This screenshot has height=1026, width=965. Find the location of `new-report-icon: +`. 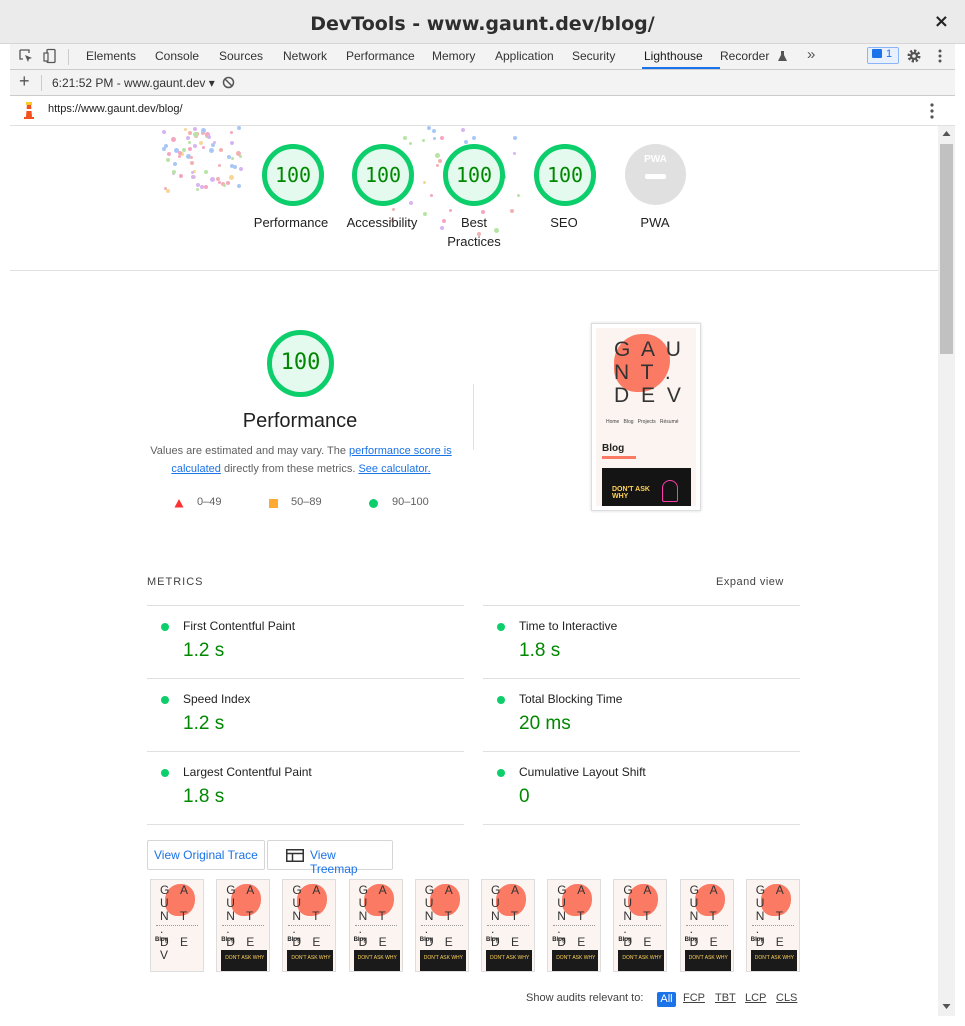

new-report-icon: + is located at coordinates (24, 81).